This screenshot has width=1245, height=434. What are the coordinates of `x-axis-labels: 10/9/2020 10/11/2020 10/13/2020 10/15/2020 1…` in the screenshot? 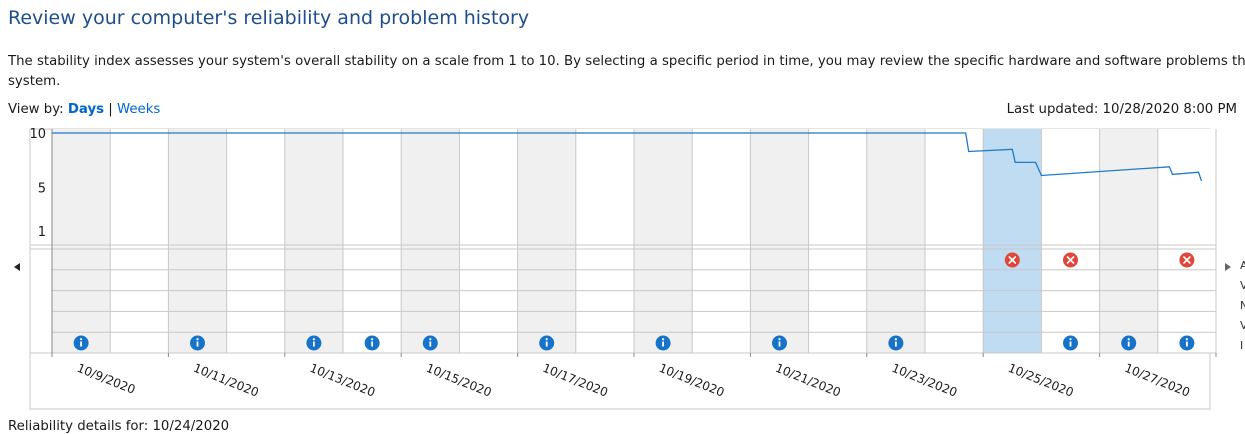 It's located at (633, 380).